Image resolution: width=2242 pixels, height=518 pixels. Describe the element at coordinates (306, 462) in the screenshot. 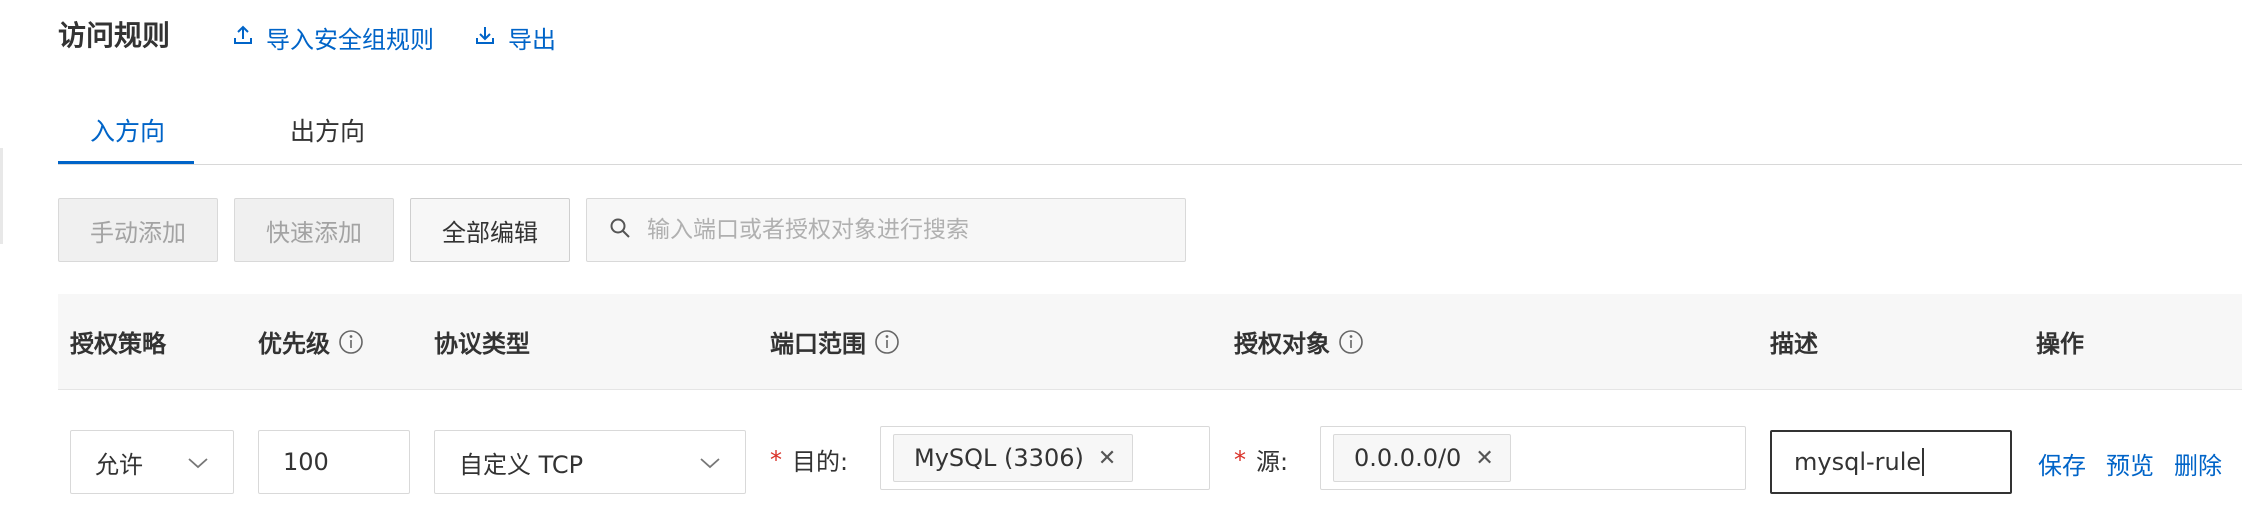

I see `priority-value: 100` at that location.